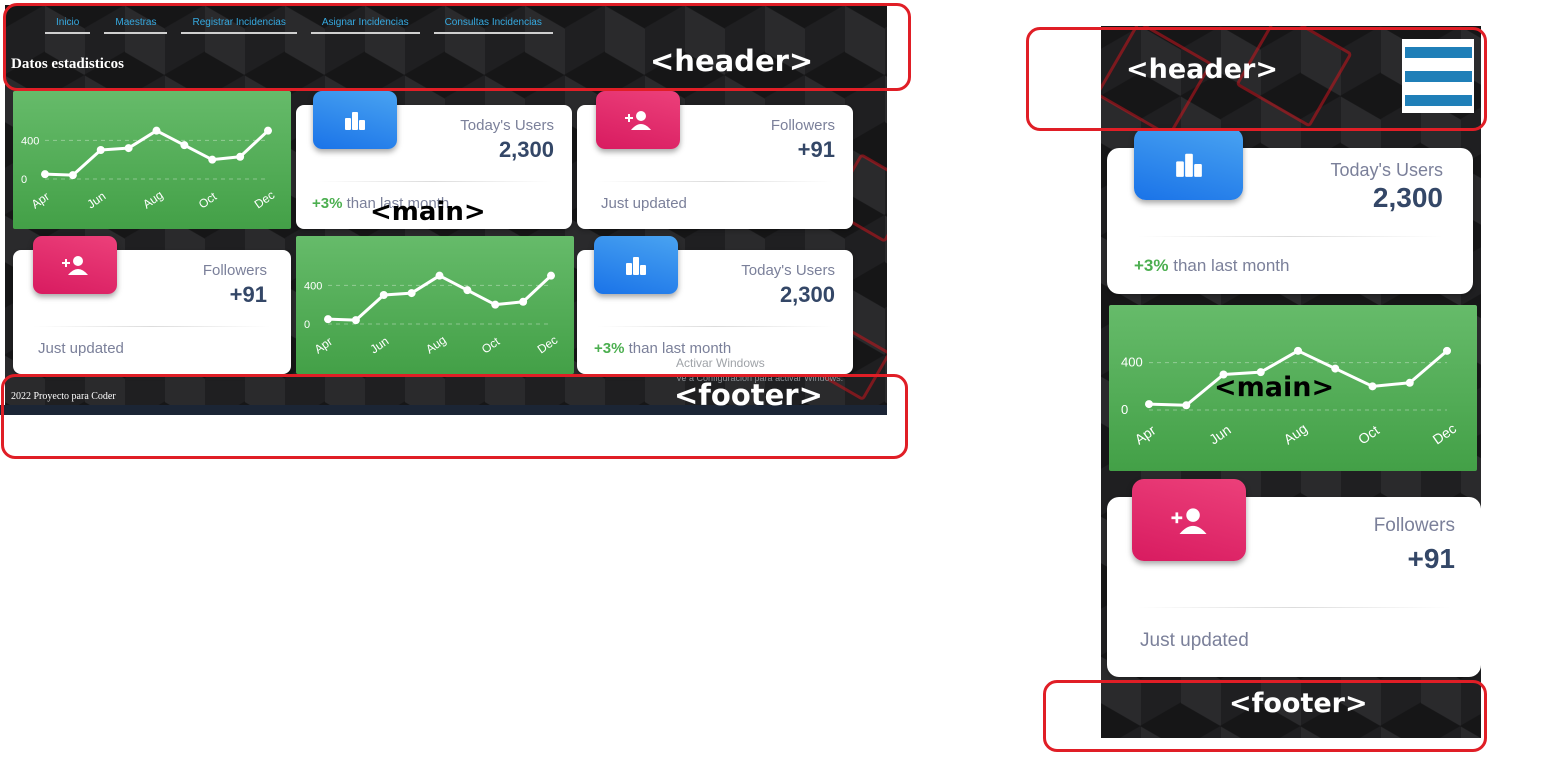  I want to click on windows-watermark: Activar Windows, so click(720, 363).